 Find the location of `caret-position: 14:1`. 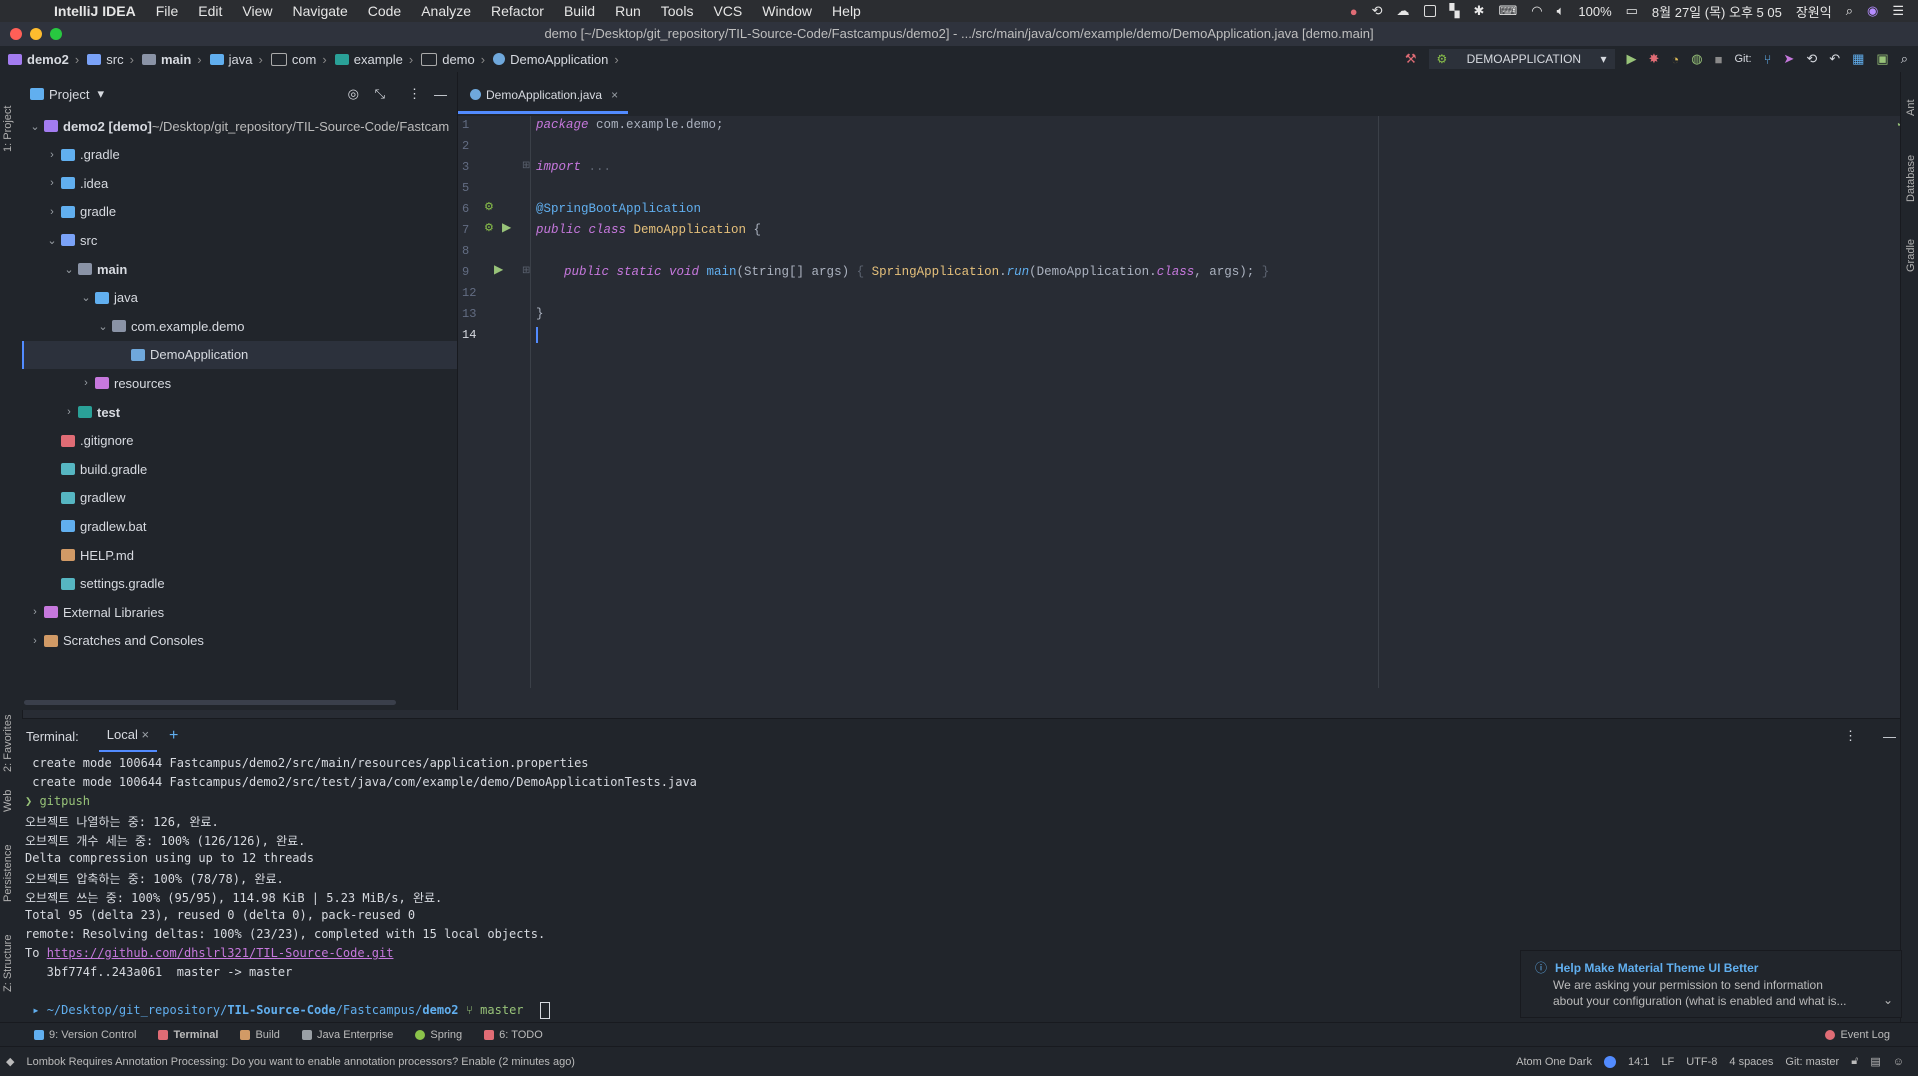

caret-position: 14:1 is located at coordinates (1638, 1062).